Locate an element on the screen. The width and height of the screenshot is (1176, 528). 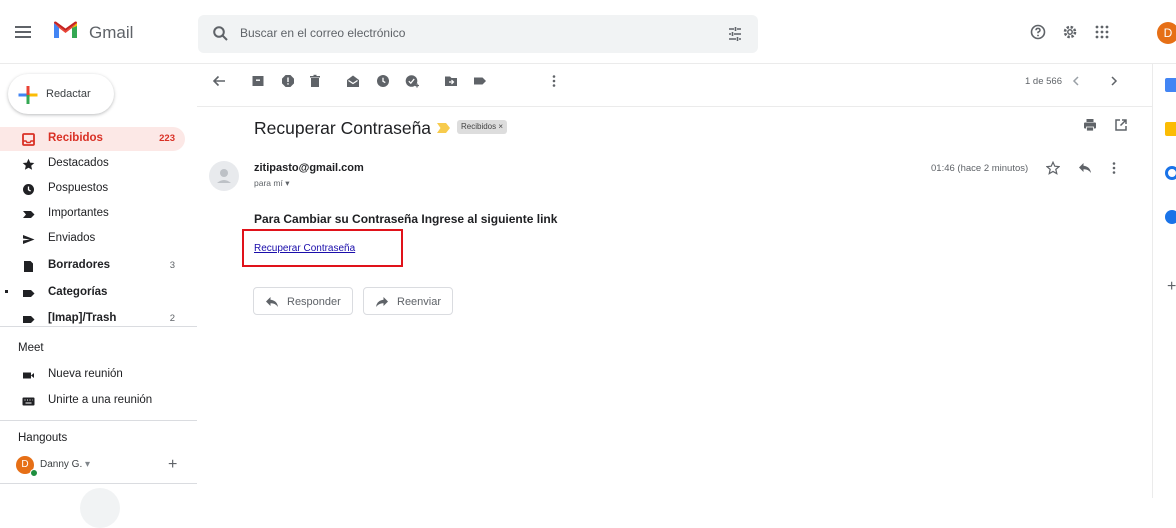
meet-item-label: Nueva reunión is located at coordinates (85, 374).